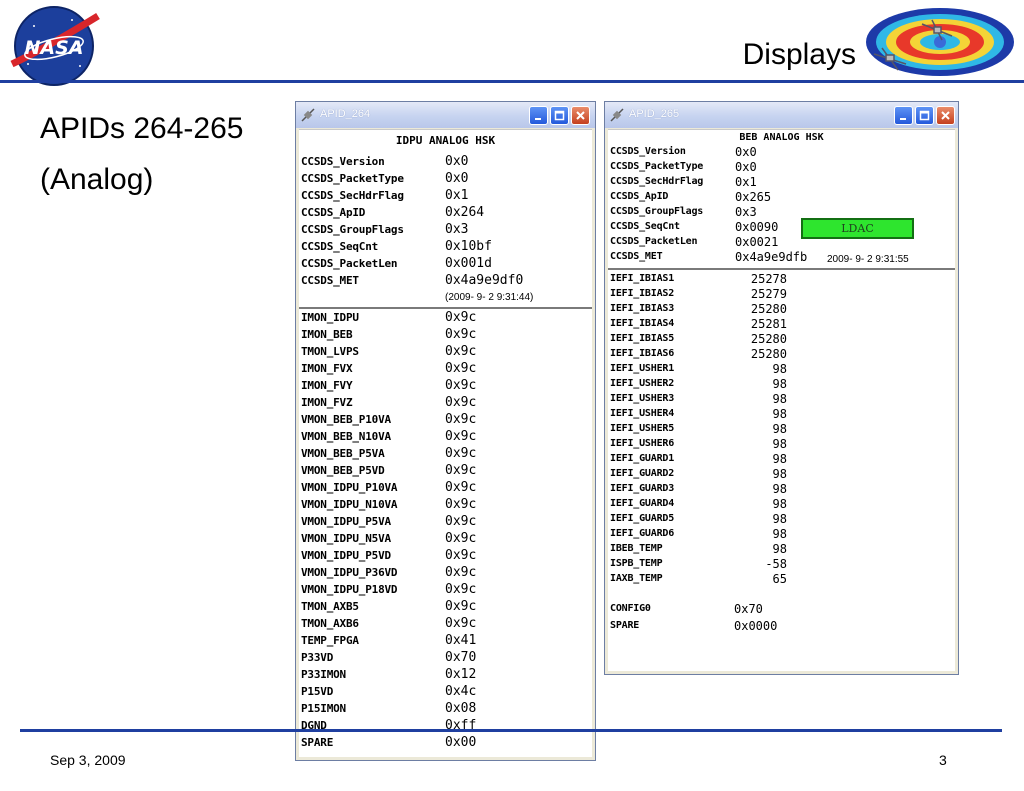 The width and height of the screenshot is (1024, 791). What do you see at coordinates (943, 760) in the screenshot?
I see `page-number: 3` at bounding box center [943, 760].